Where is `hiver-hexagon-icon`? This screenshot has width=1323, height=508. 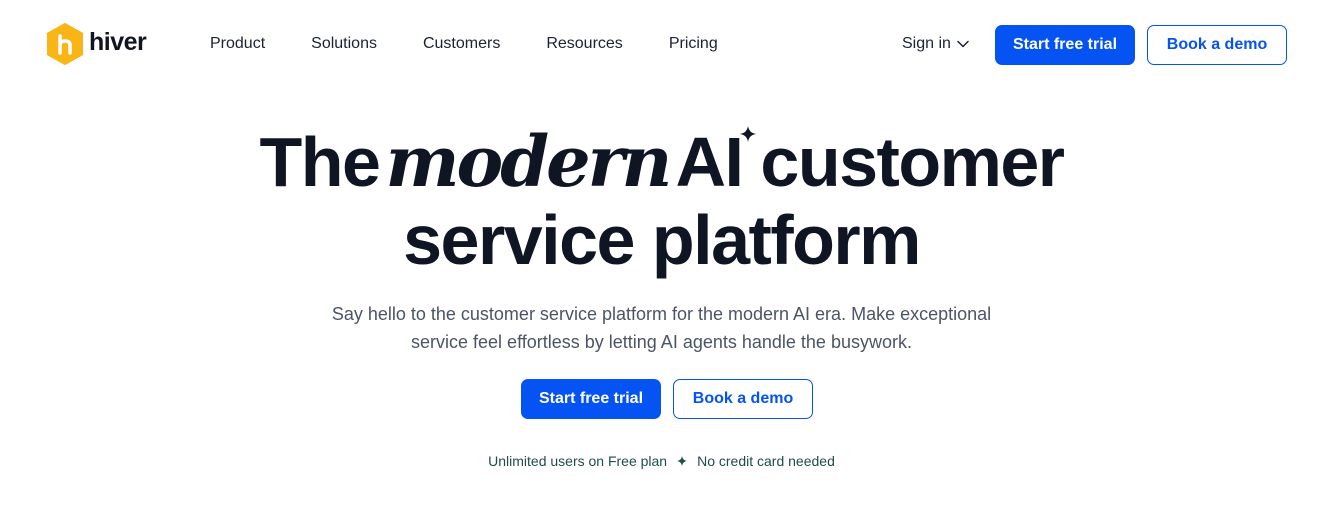 hiver-hexagon-icon is located at coordinates (65, 44).